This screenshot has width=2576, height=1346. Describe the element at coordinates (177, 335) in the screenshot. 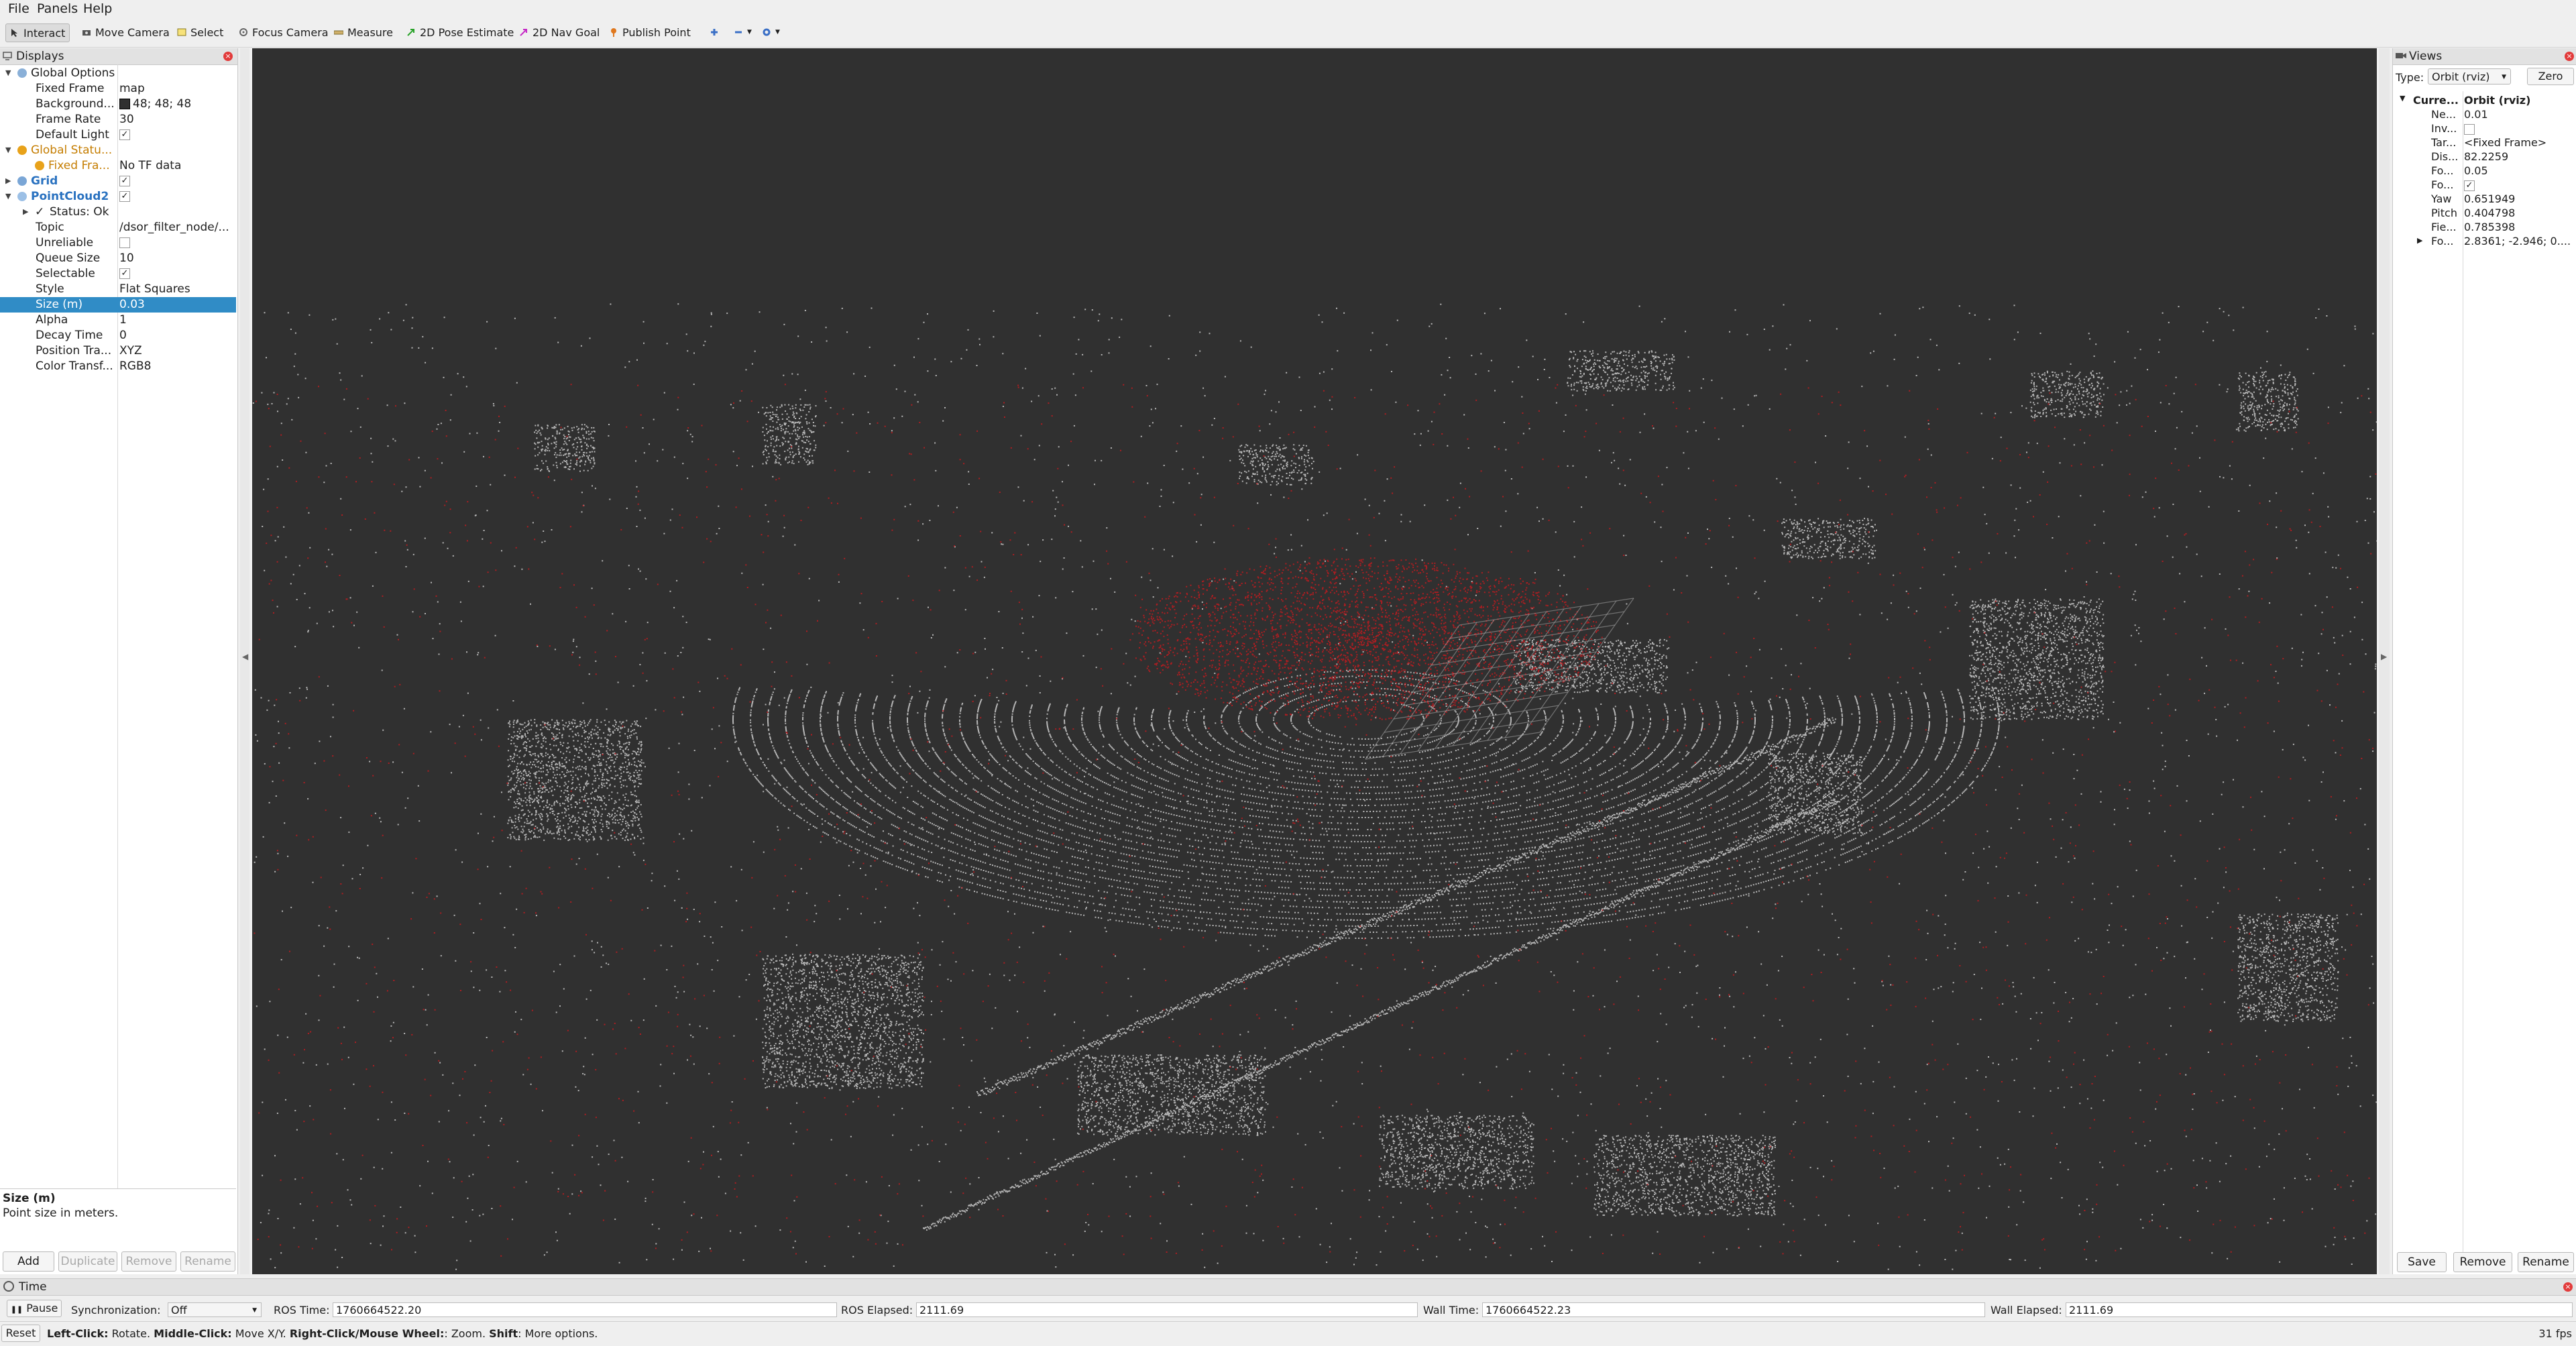

I see `prop-value: 0` at that location.